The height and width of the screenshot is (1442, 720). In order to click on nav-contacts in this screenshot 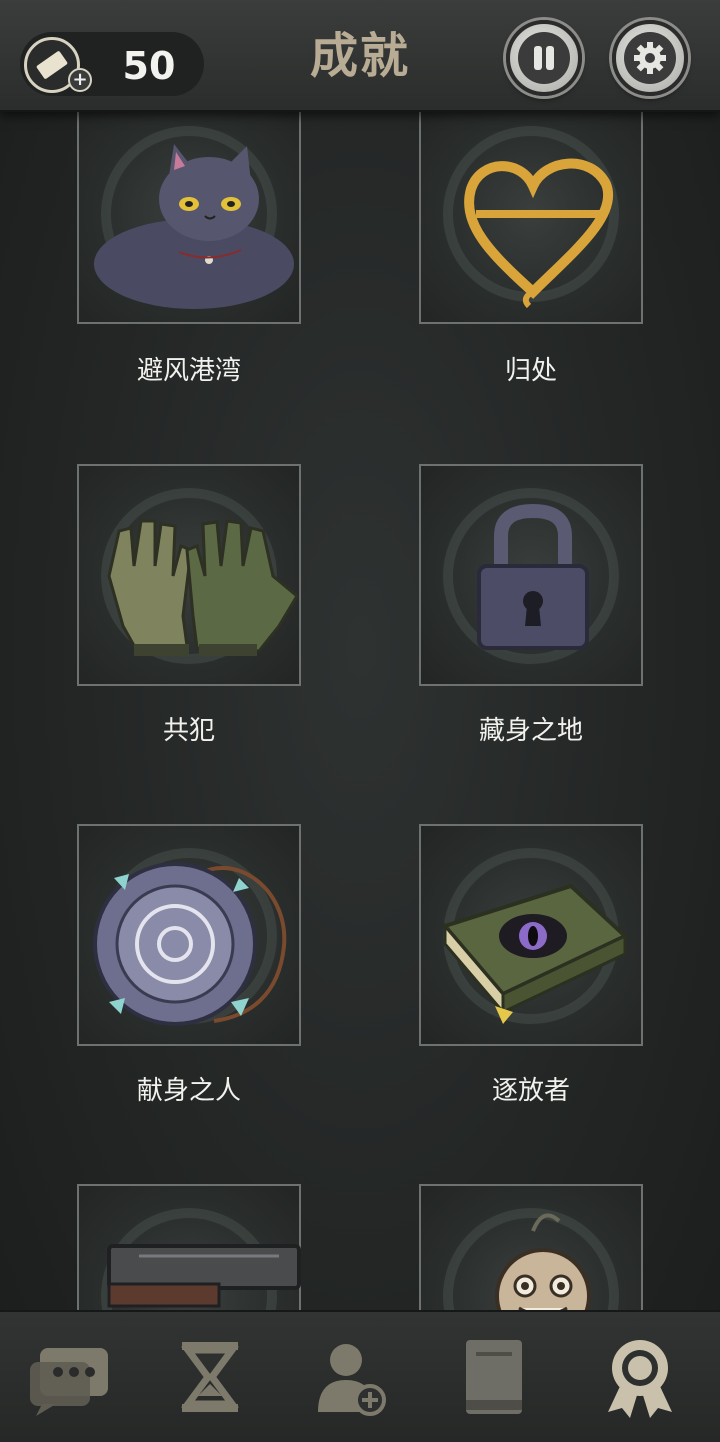, I will do `click(352, 1377)`.